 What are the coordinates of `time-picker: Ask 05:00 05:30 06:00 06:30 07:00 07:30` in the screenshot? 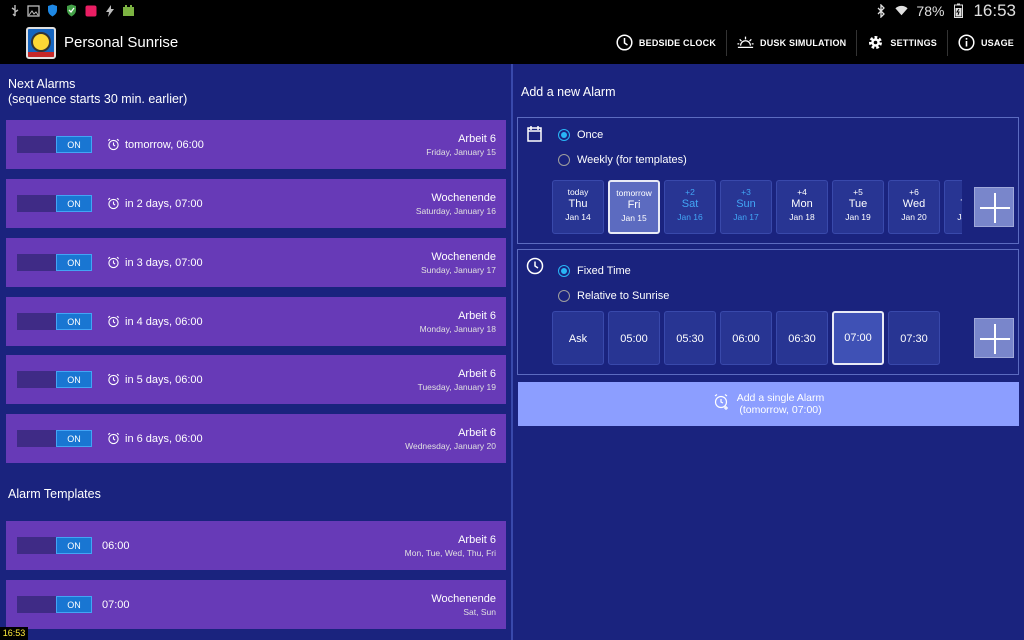 It's located at (757, 338).